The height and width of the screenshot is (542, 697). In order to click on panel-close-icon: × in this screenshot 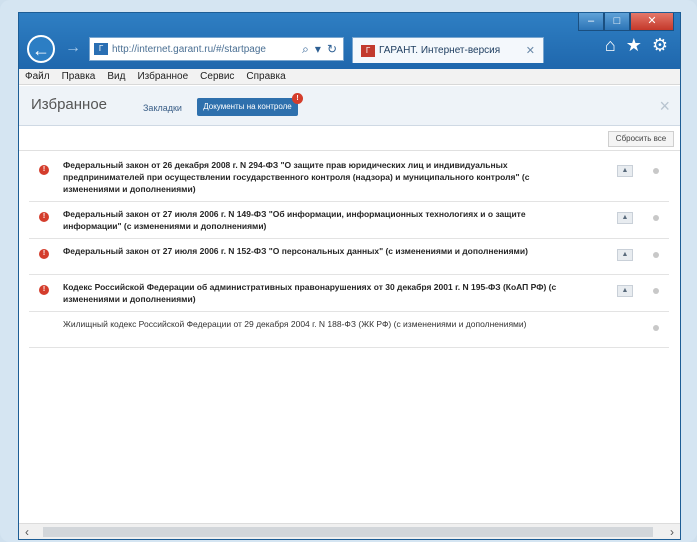, I will do `click(664, 106)`.